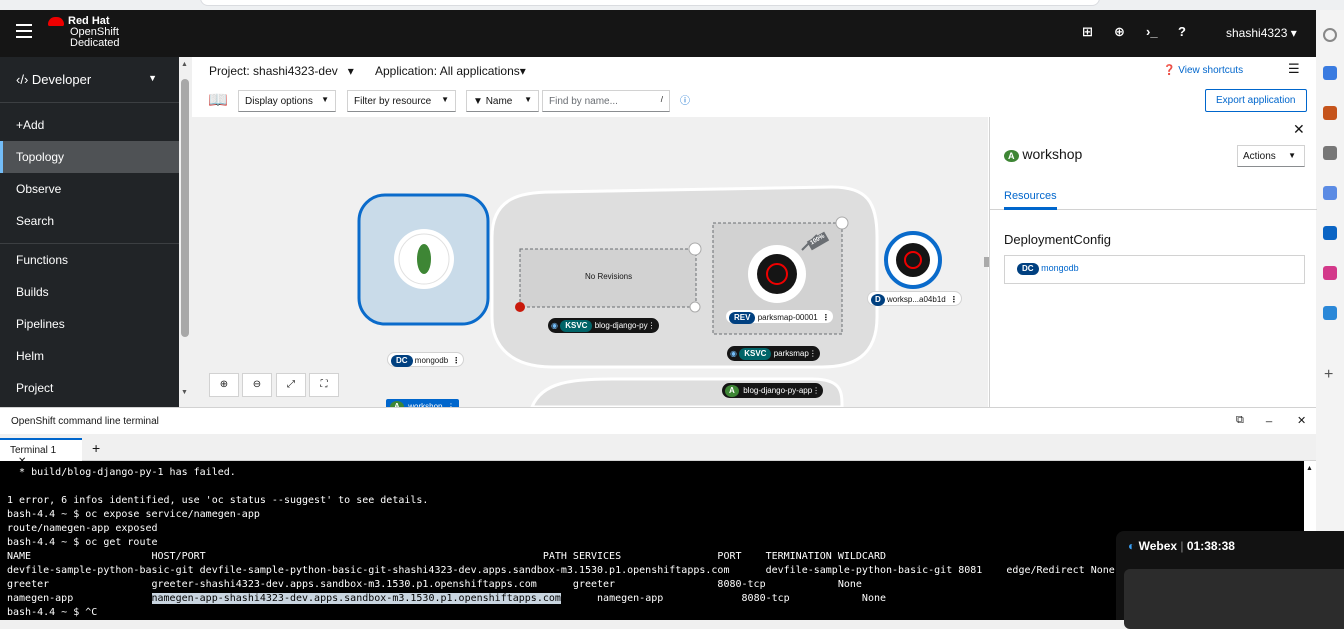  What do you see at coordinates (1153, 198) in the screenshot?
I see `panel-tabs: Resources` at bounding box center [1153, 198].